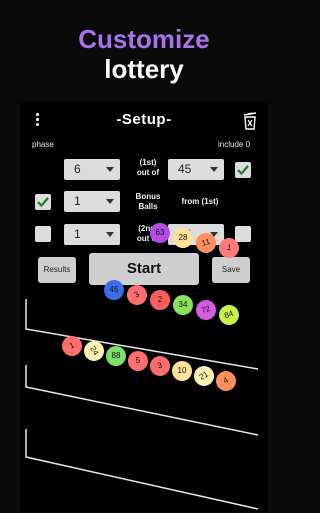 The image size is (320, 513). What do you see at coordinates (92, 234) in the screenshot?
I see `second-count-select: 1` at bounding box center [92, 234].